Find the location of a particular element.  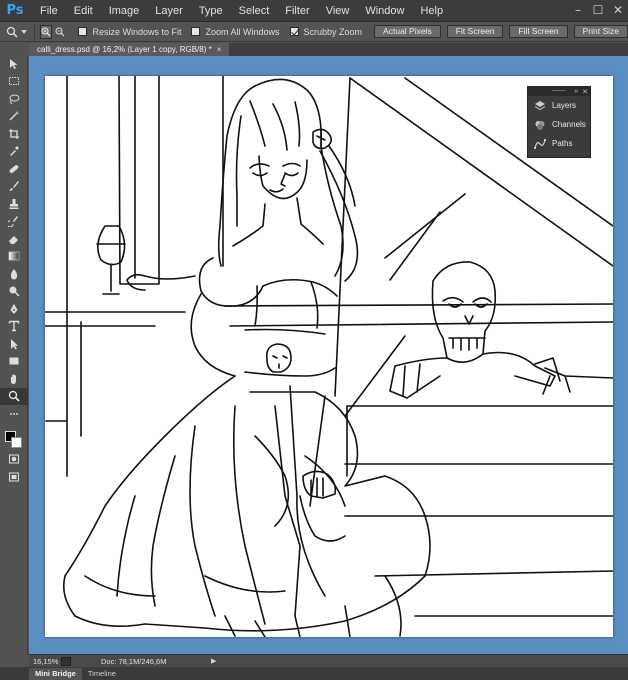

channels-icon is located at coordinates (540, 125).